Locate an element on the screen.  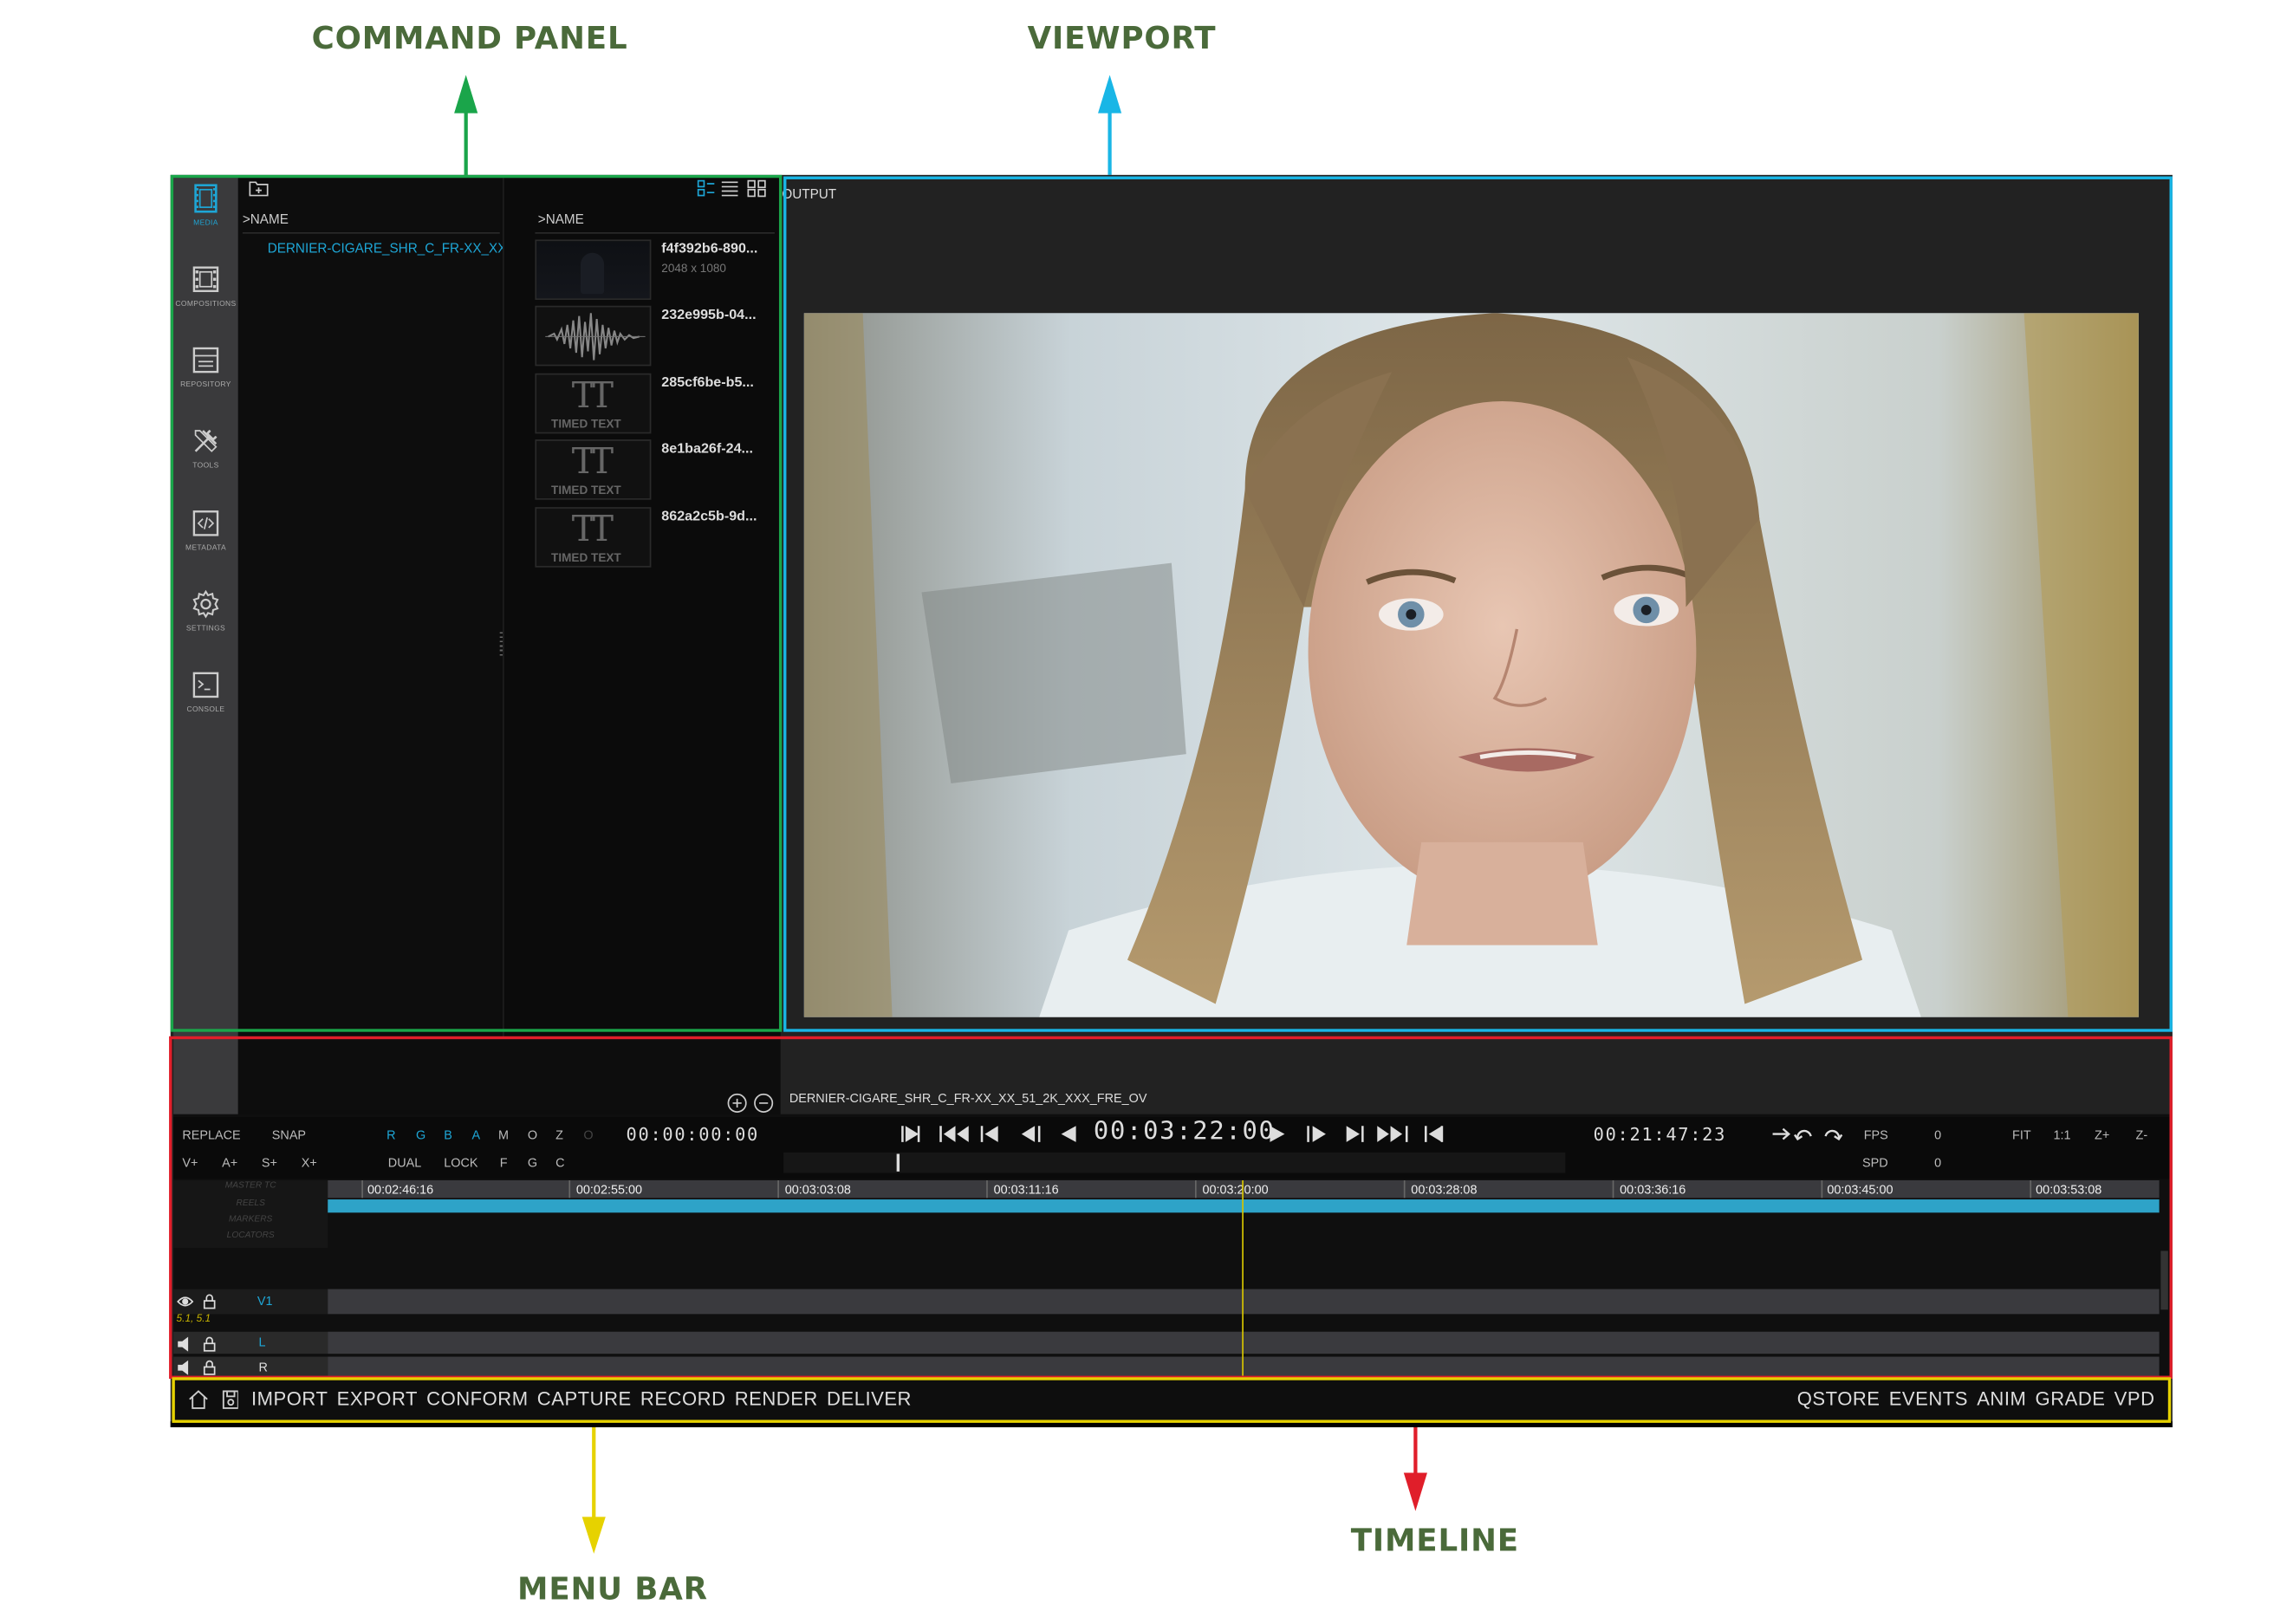
arrow-command-panel is located at coordinates (466, 125).